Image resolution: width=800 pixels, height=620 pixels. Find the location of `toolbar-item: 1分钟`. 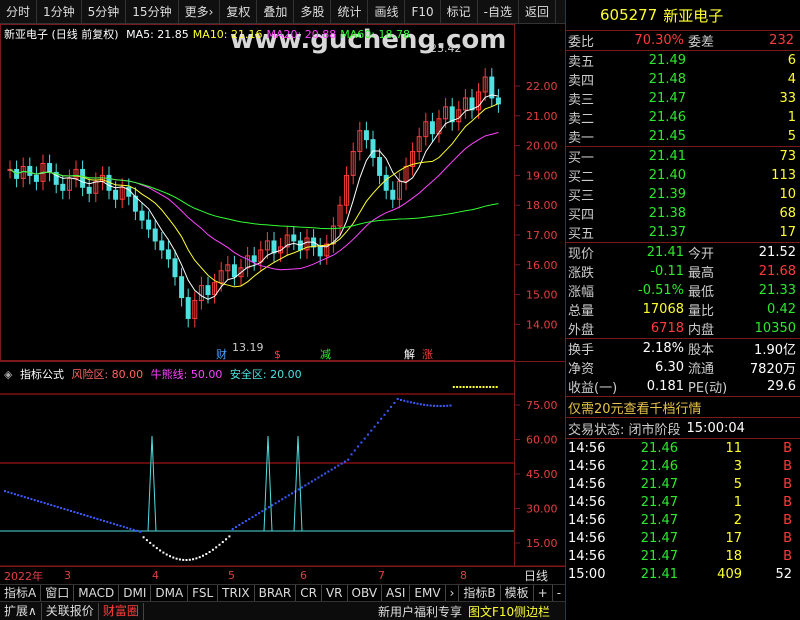

toolbar-item: 1分钟 is located at coordinates (59, 12).